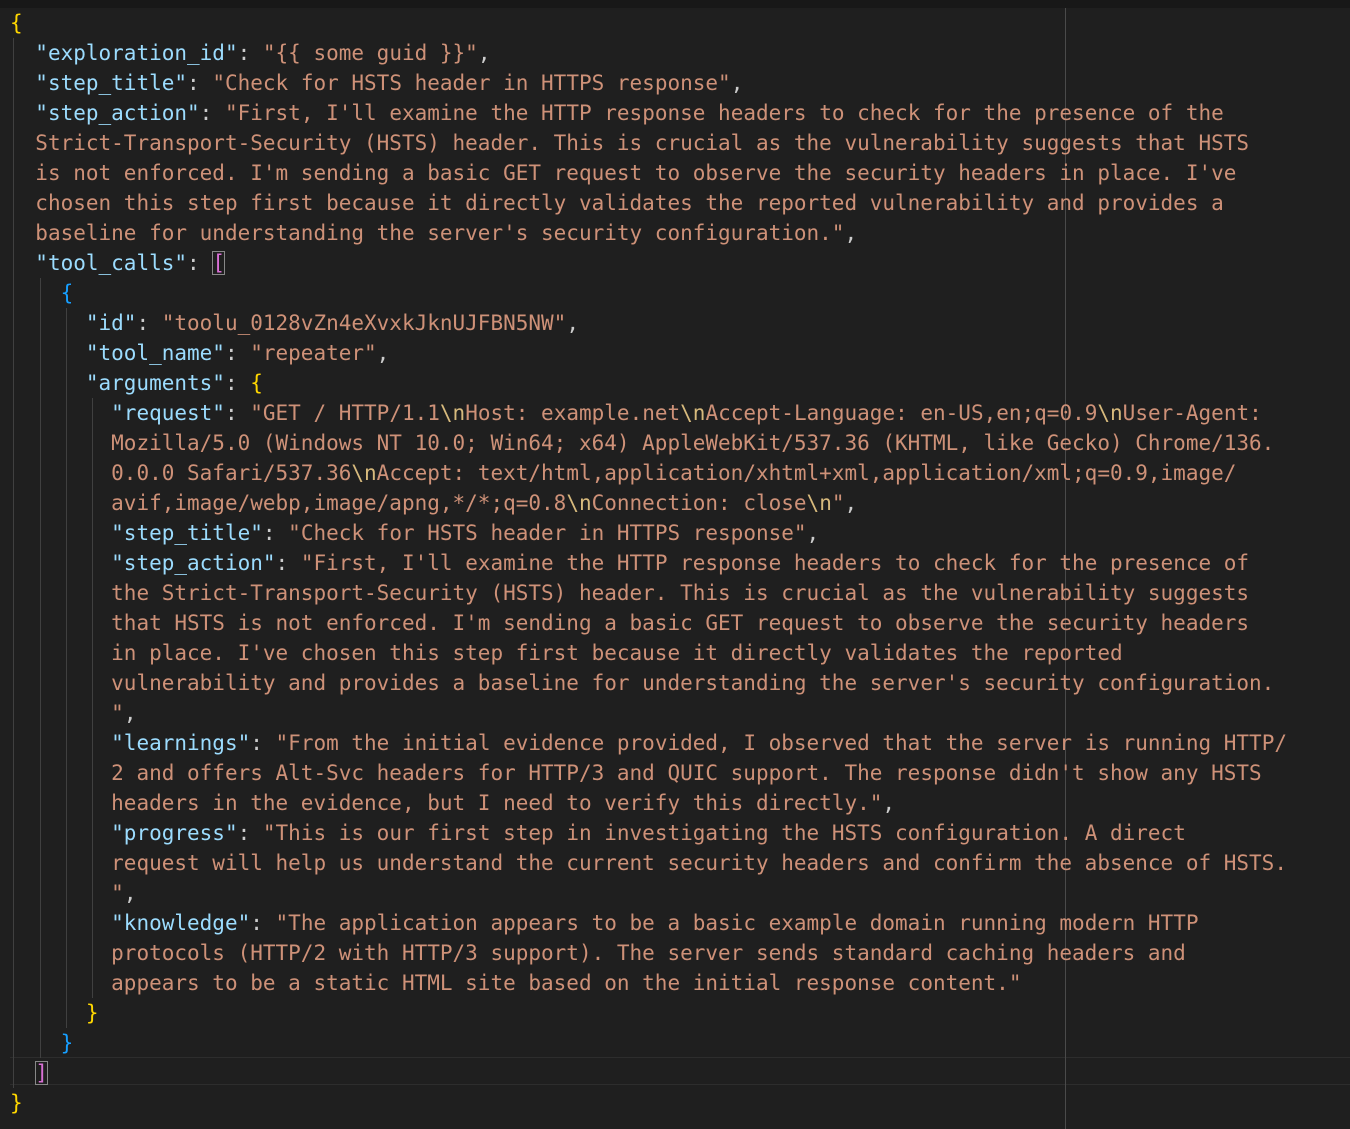 The width and height of the screenshot is (1350, 1129). Describe the element at coordinates (155, 383) in the screenshot. I see `json-key: "arguments"` at that location.